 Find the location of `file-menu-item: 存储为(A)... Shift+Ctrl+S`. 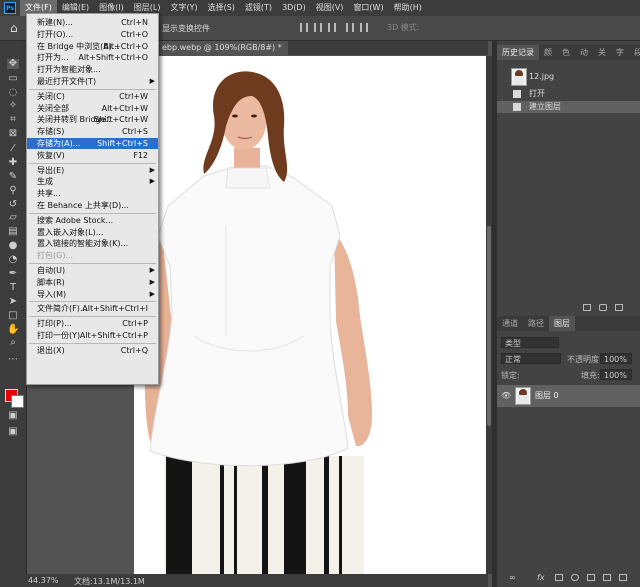

file-menu-item: 存储为(A)... Shift+Ctrl+S is located at coordinates (92, 143).